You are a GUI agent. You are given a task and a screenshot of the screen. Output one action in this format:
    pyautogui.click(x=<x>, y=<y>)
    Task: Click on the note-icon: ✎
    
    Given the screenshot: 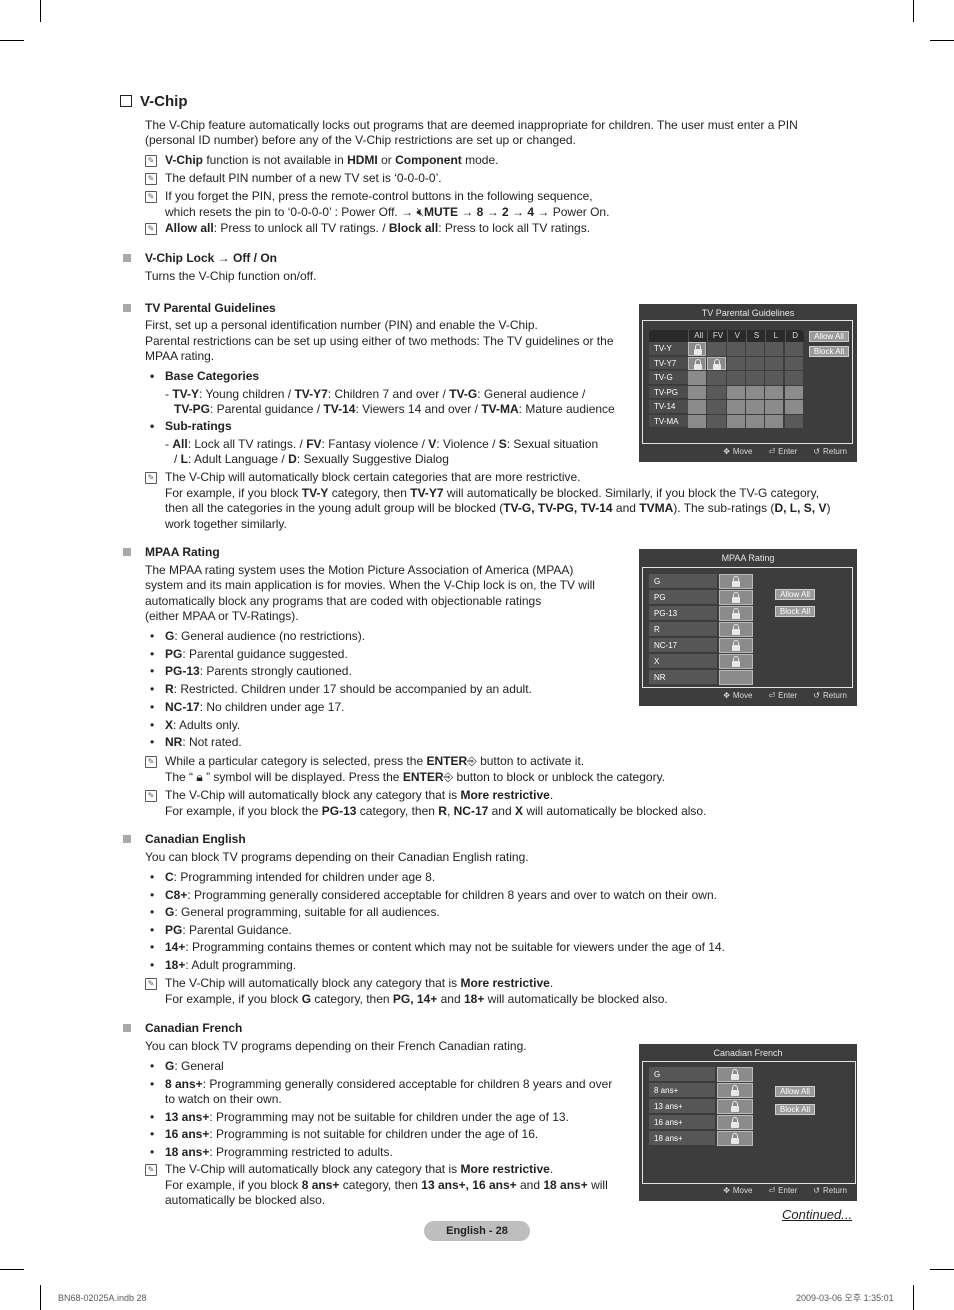 What is the action you would take?
    pyautogui.click(x=151, y=179)
    